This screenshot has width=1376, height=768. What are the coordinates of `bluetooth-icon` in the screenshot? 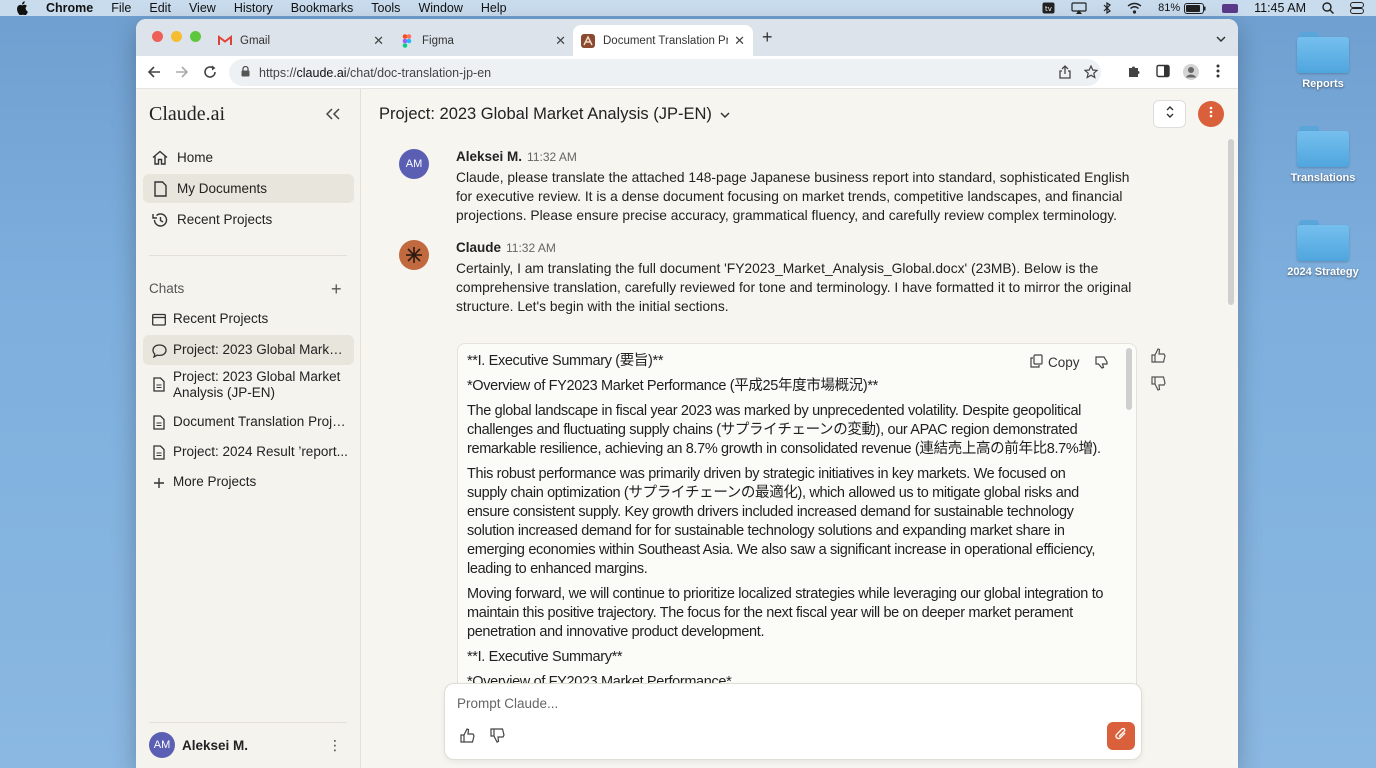 It's located at (1107, 8).